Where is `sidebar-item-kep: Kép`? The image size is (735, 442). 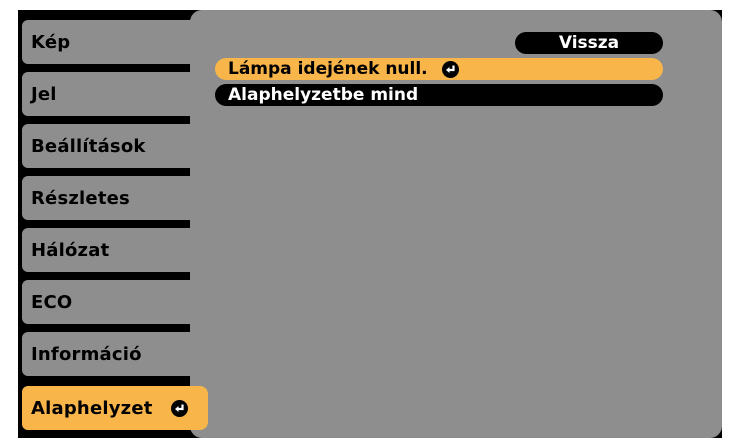 sidebar-item-kep: Kép is located at coordinates (115, 42).